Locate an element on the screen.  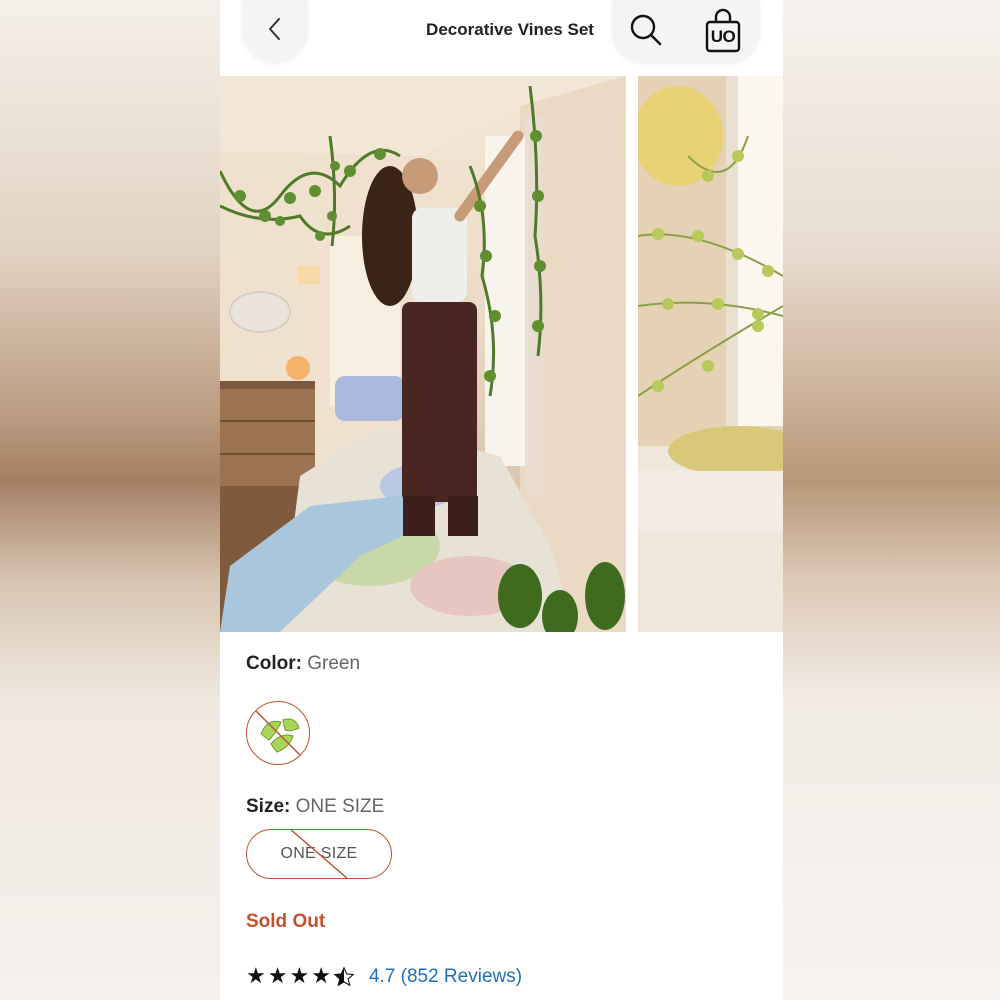
star-rating: ★ ★ ★ ★ is located at coordinates (300, 977).